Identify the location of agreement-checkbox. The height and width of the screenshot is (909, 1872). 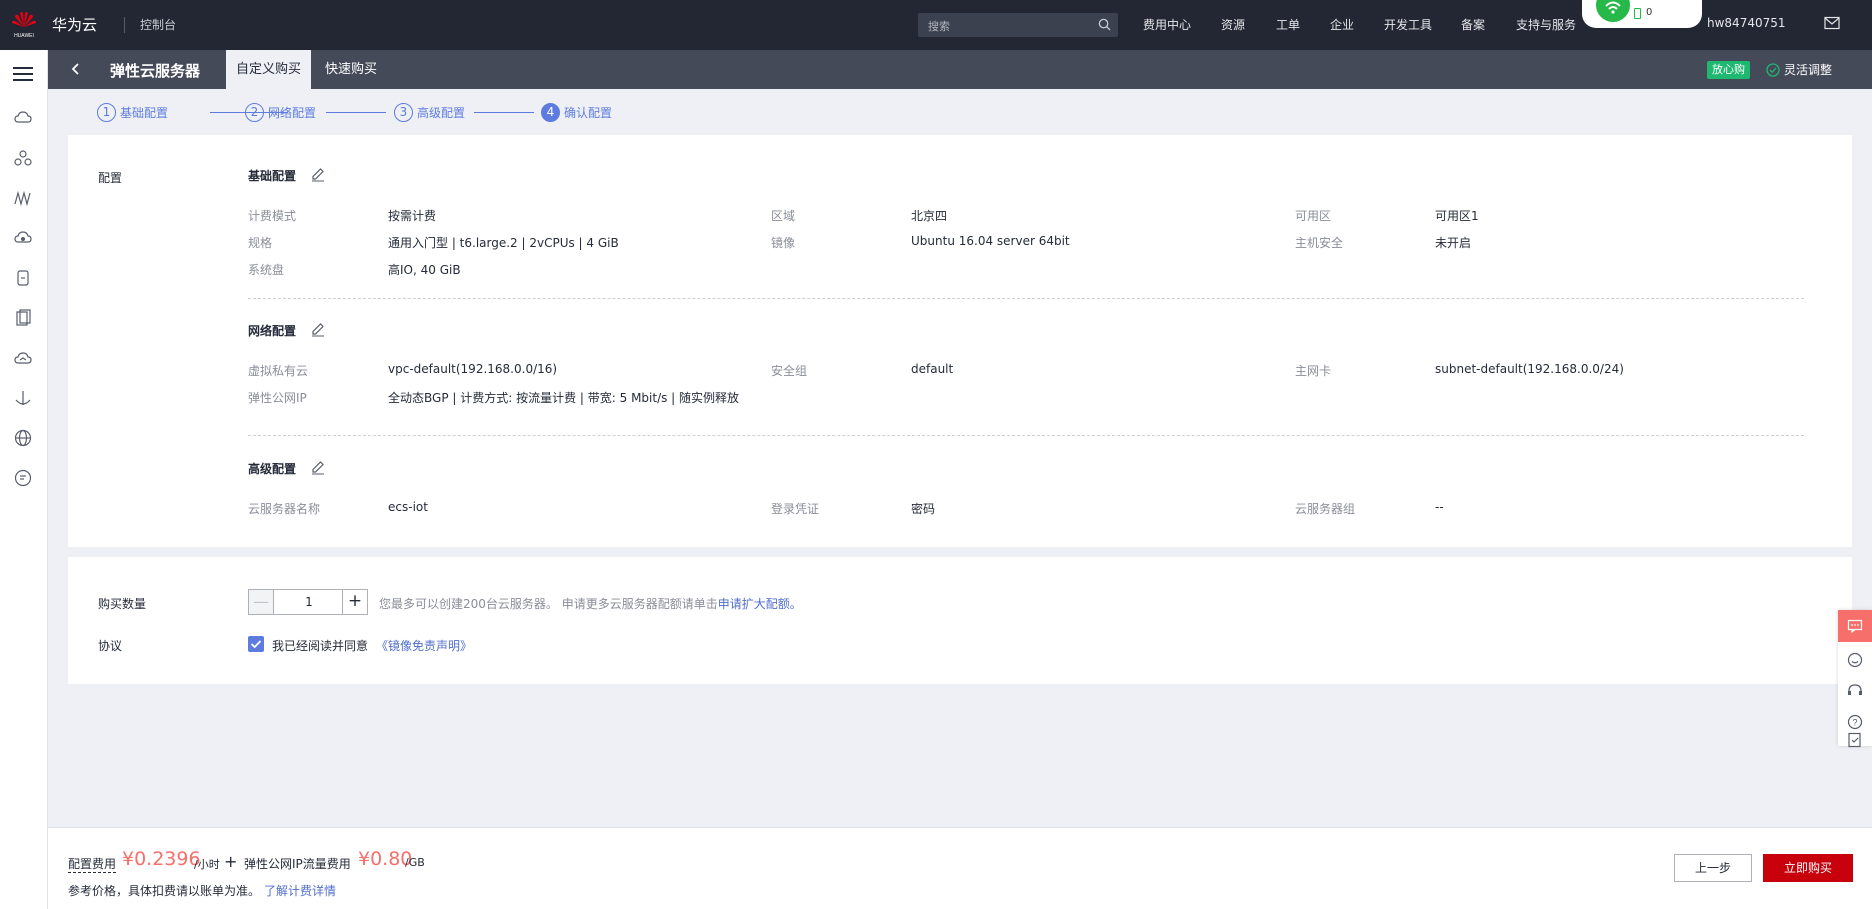
(256, 644).